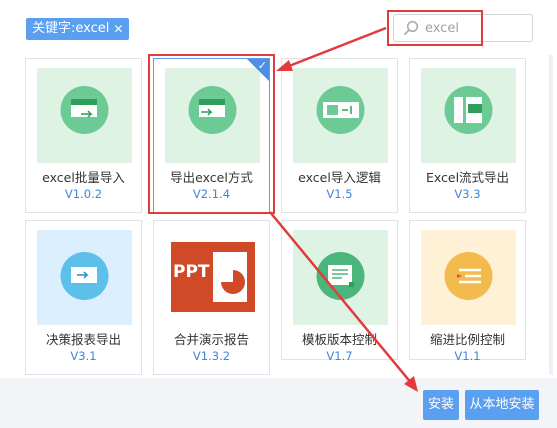 This screenshot has width=557, height=428. I want to click on plugin-card: PPT 合并演示报告 V1.3.2, so click(211, 297).